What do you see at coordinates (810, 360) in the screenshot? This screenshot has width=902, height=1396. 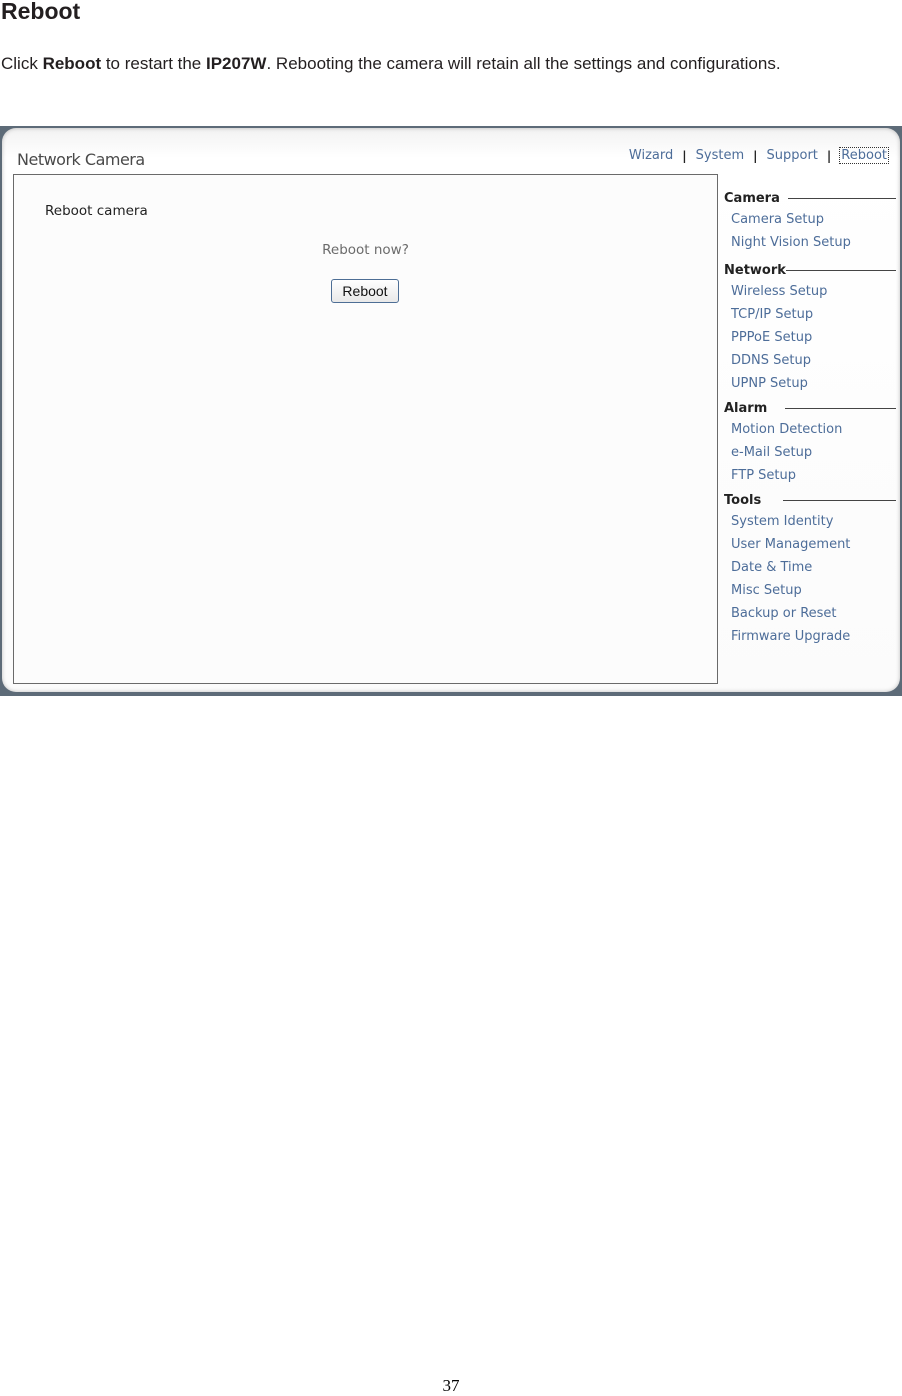 I see `sidebar-item-ddns-setup: DDNS Setup` at bounding box center [810, 360].